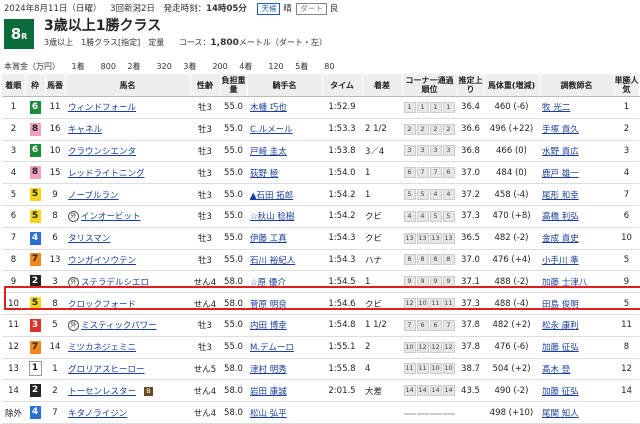 This screenshot has width=640, height=424. What do you see at coordinates (35, 238) in the screenshot?
I see `cell-waku: 4` at bounding box center [35, 238].